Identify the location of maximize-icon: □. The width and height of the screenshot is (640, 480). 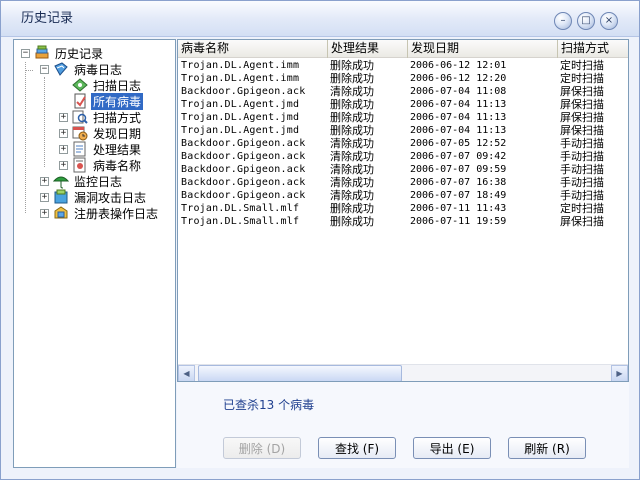
(586, 20).